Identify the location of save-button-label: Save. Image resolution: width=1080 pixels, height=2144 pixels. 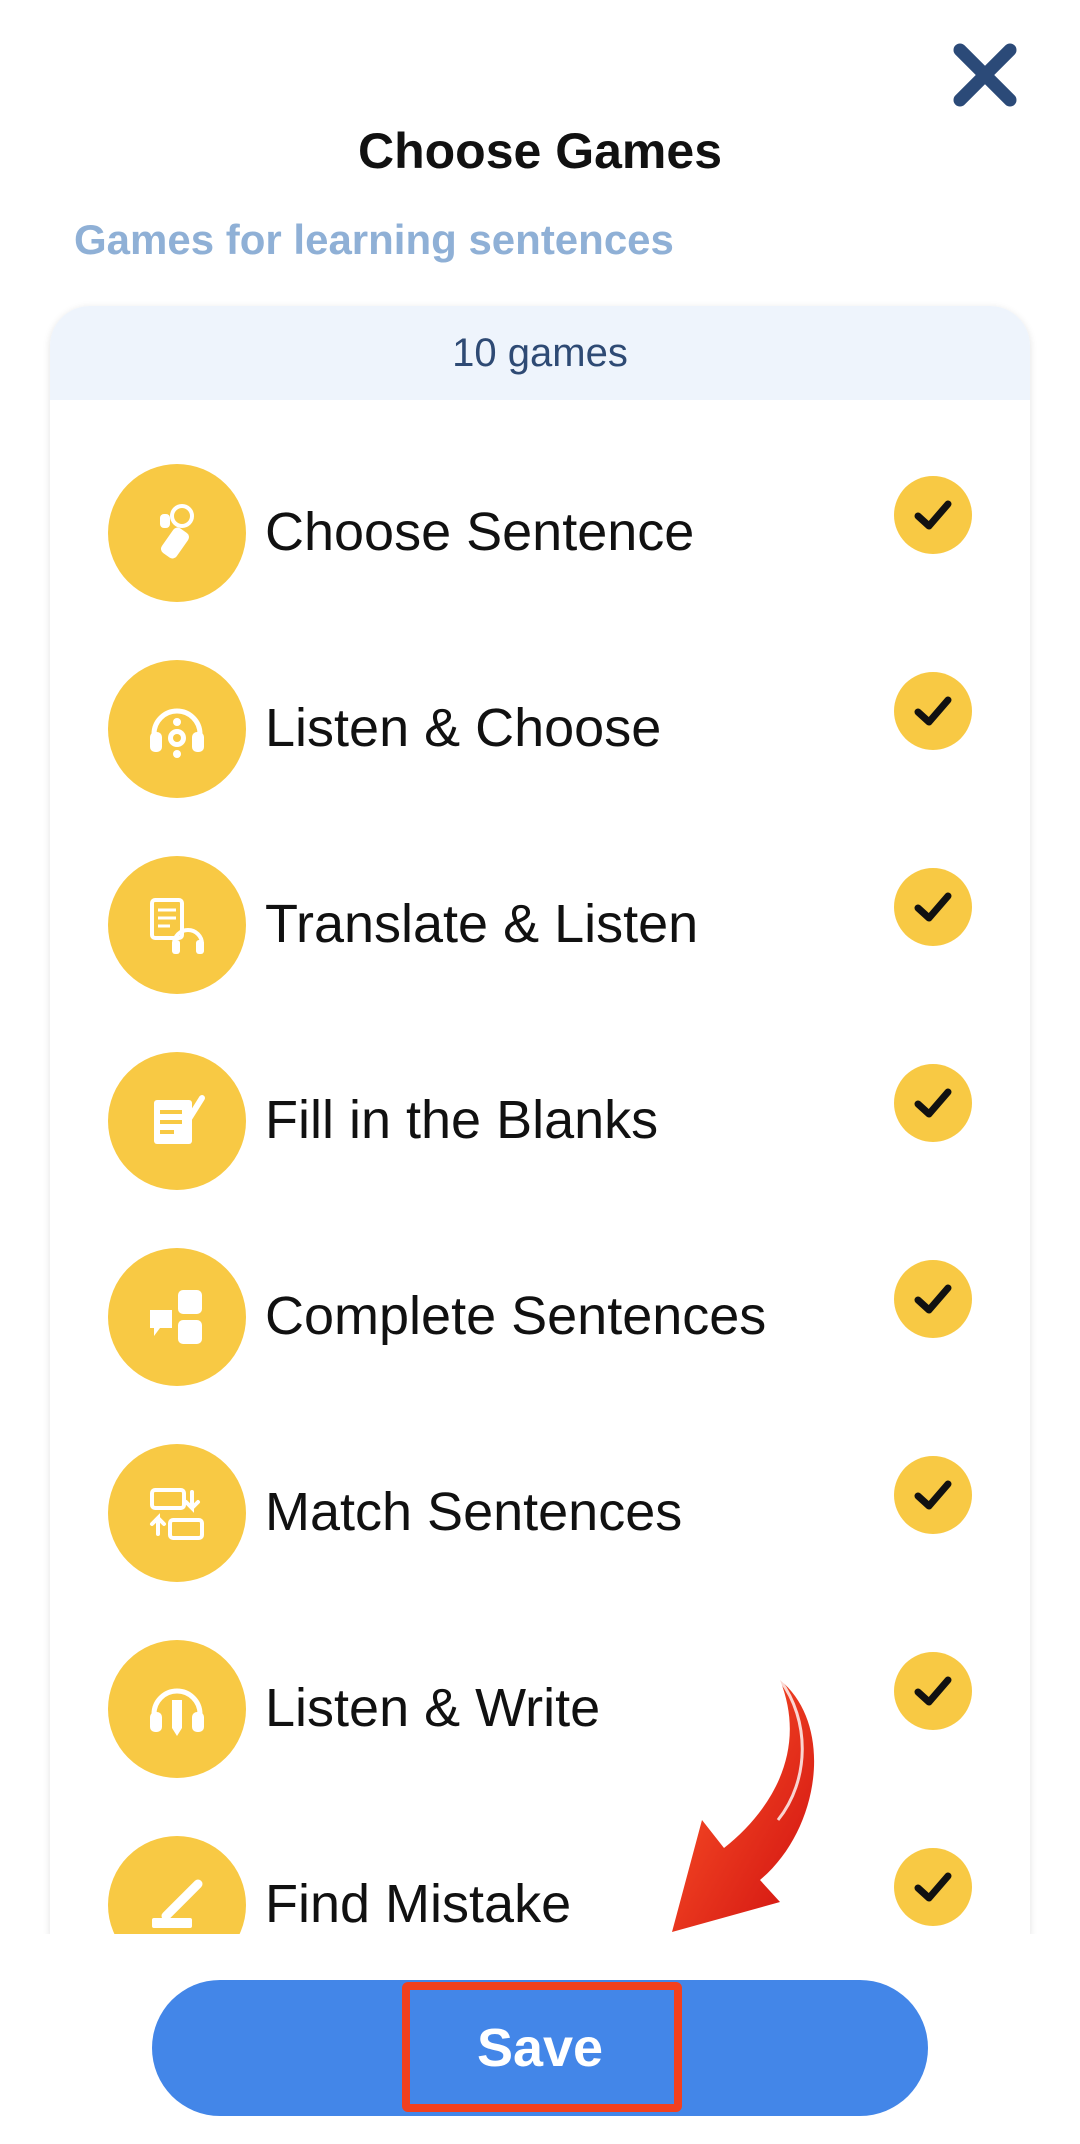
(540, 2048).